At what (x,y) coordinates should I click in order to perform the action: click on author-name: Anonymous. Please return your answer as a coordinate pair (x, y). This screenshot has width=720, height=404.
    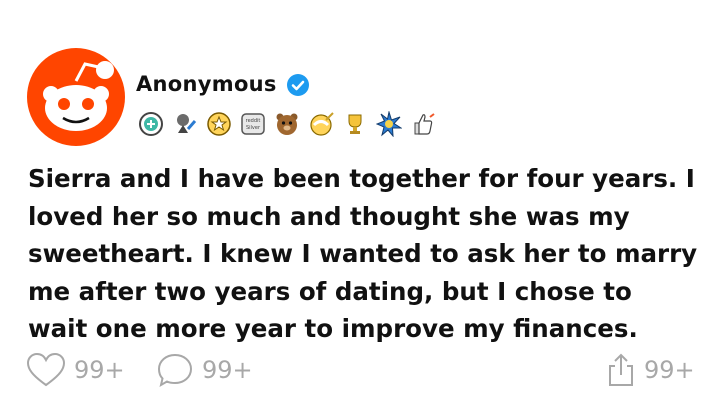
    Looking at the image, I should click on (206, 84).